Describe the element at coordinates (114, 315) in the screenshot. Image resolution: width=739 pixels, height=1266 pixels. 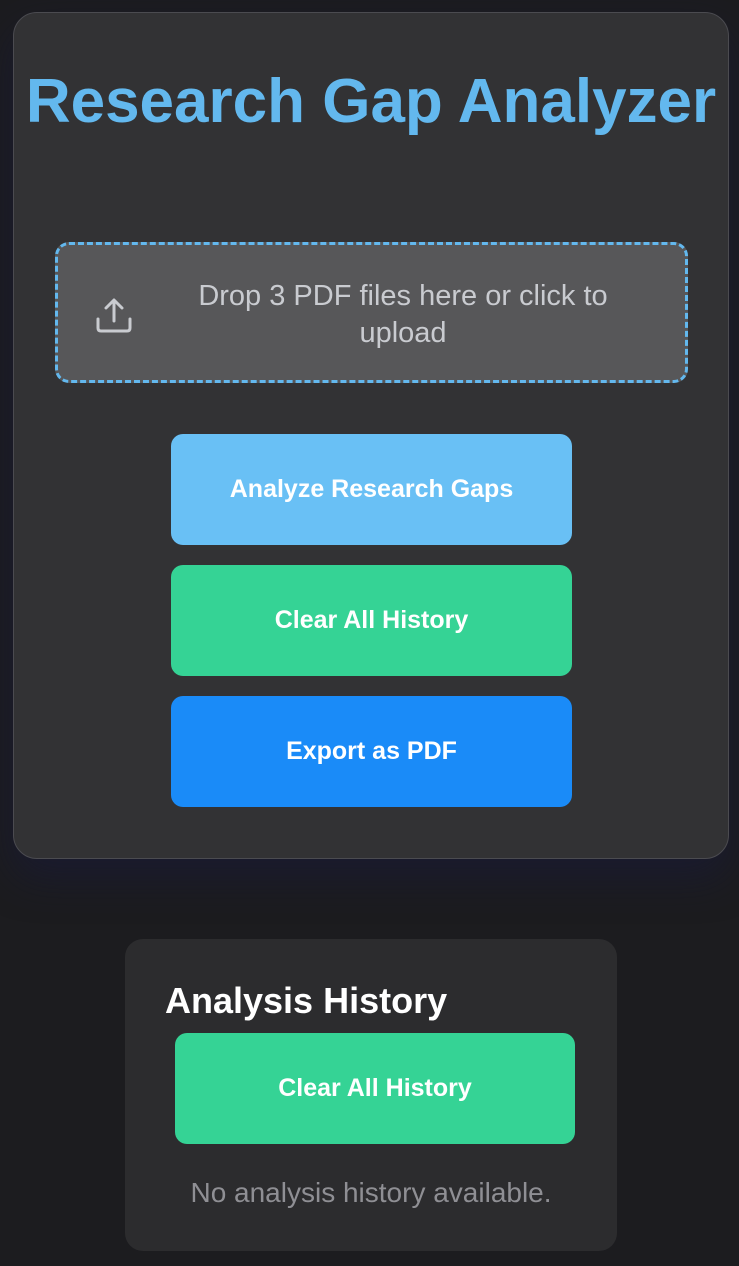
I see `upload-icon` at that location.